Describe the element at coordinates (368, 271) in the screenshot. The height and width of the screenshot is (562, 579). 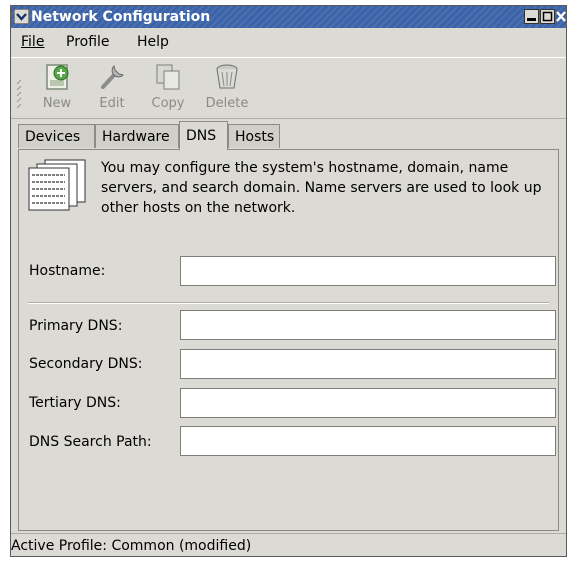
I see `hostname-input` at that location.